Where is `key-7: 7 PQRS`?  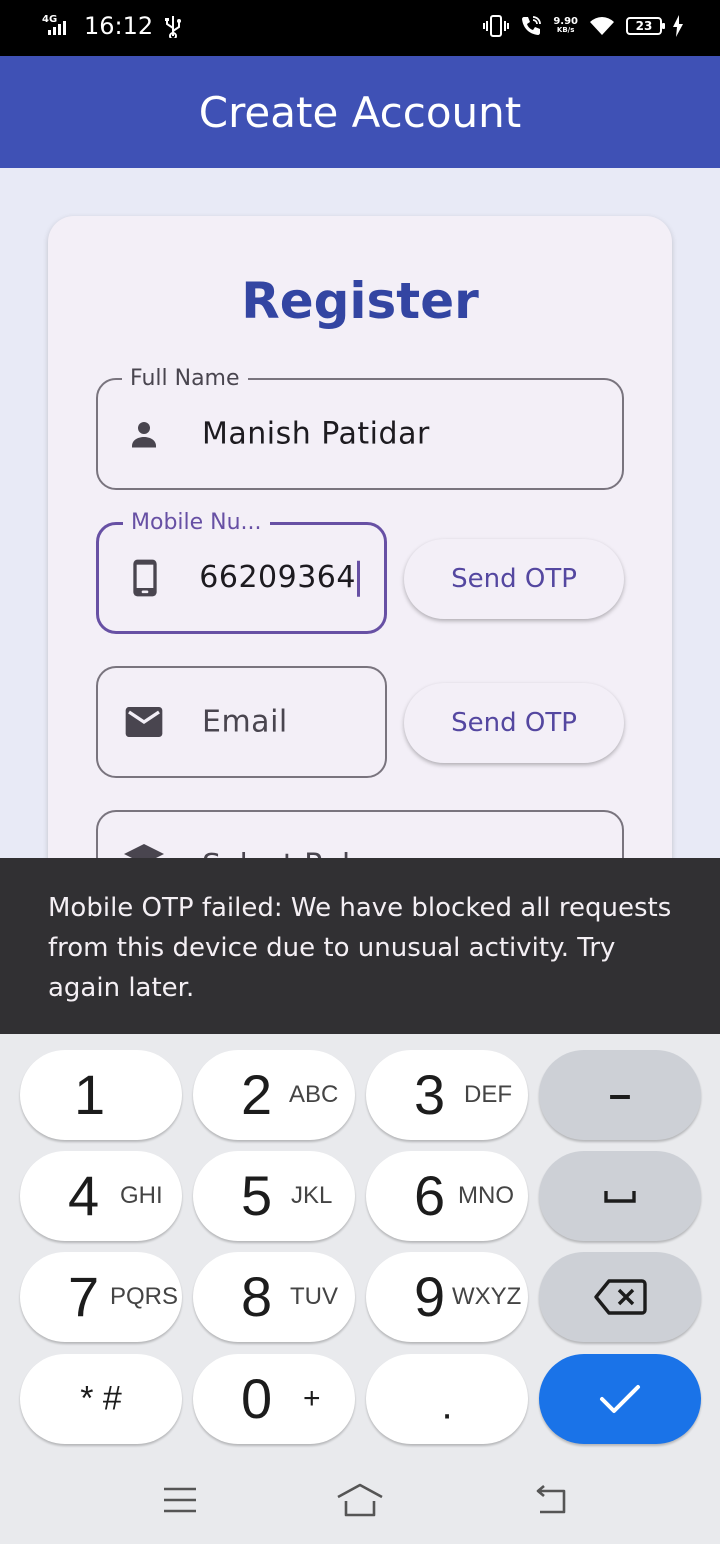
key-7: 7 PQRS is located at coordinates (101, 1297).